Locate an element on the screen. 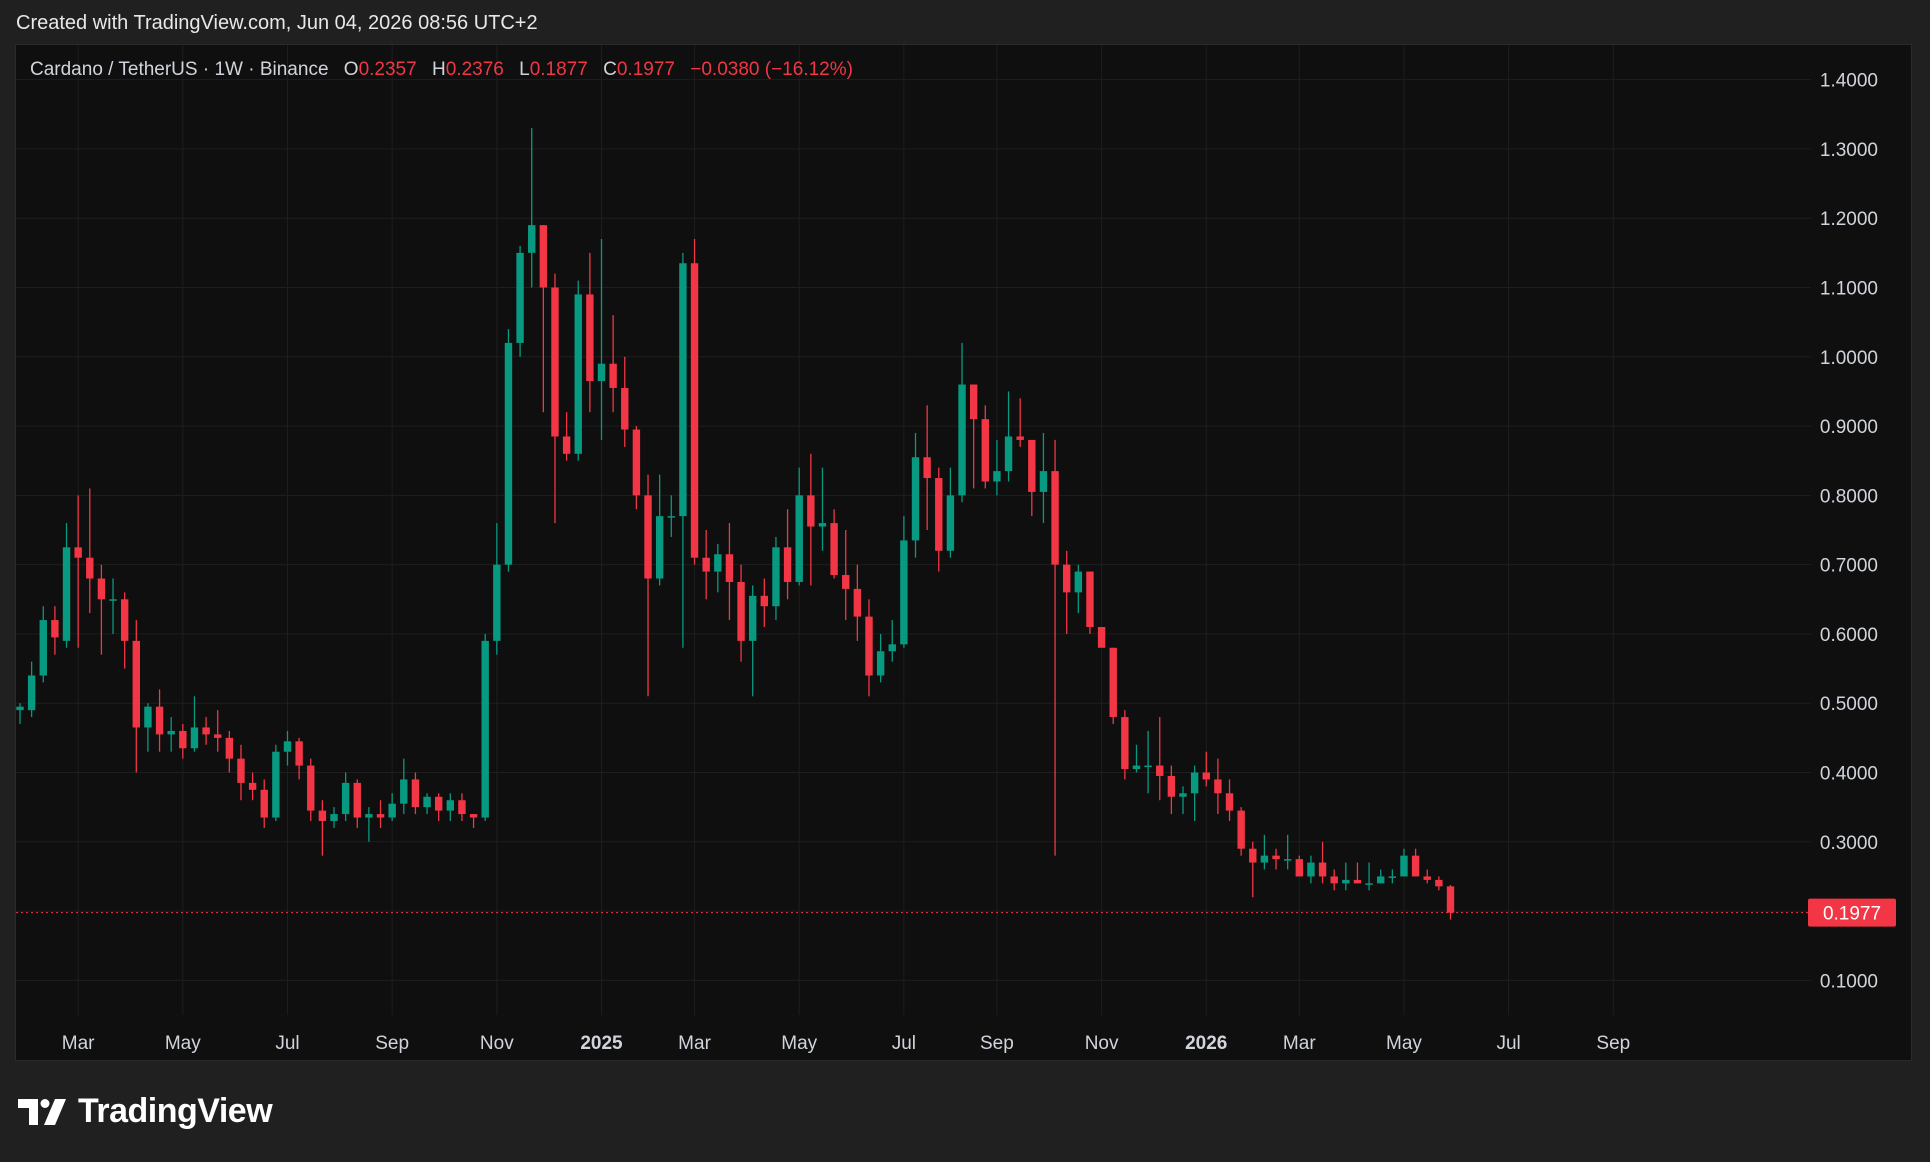 The height and width of the screenshot is (1162, 1930). tradingview-logo-icon is located at coordinates (42, 1111).